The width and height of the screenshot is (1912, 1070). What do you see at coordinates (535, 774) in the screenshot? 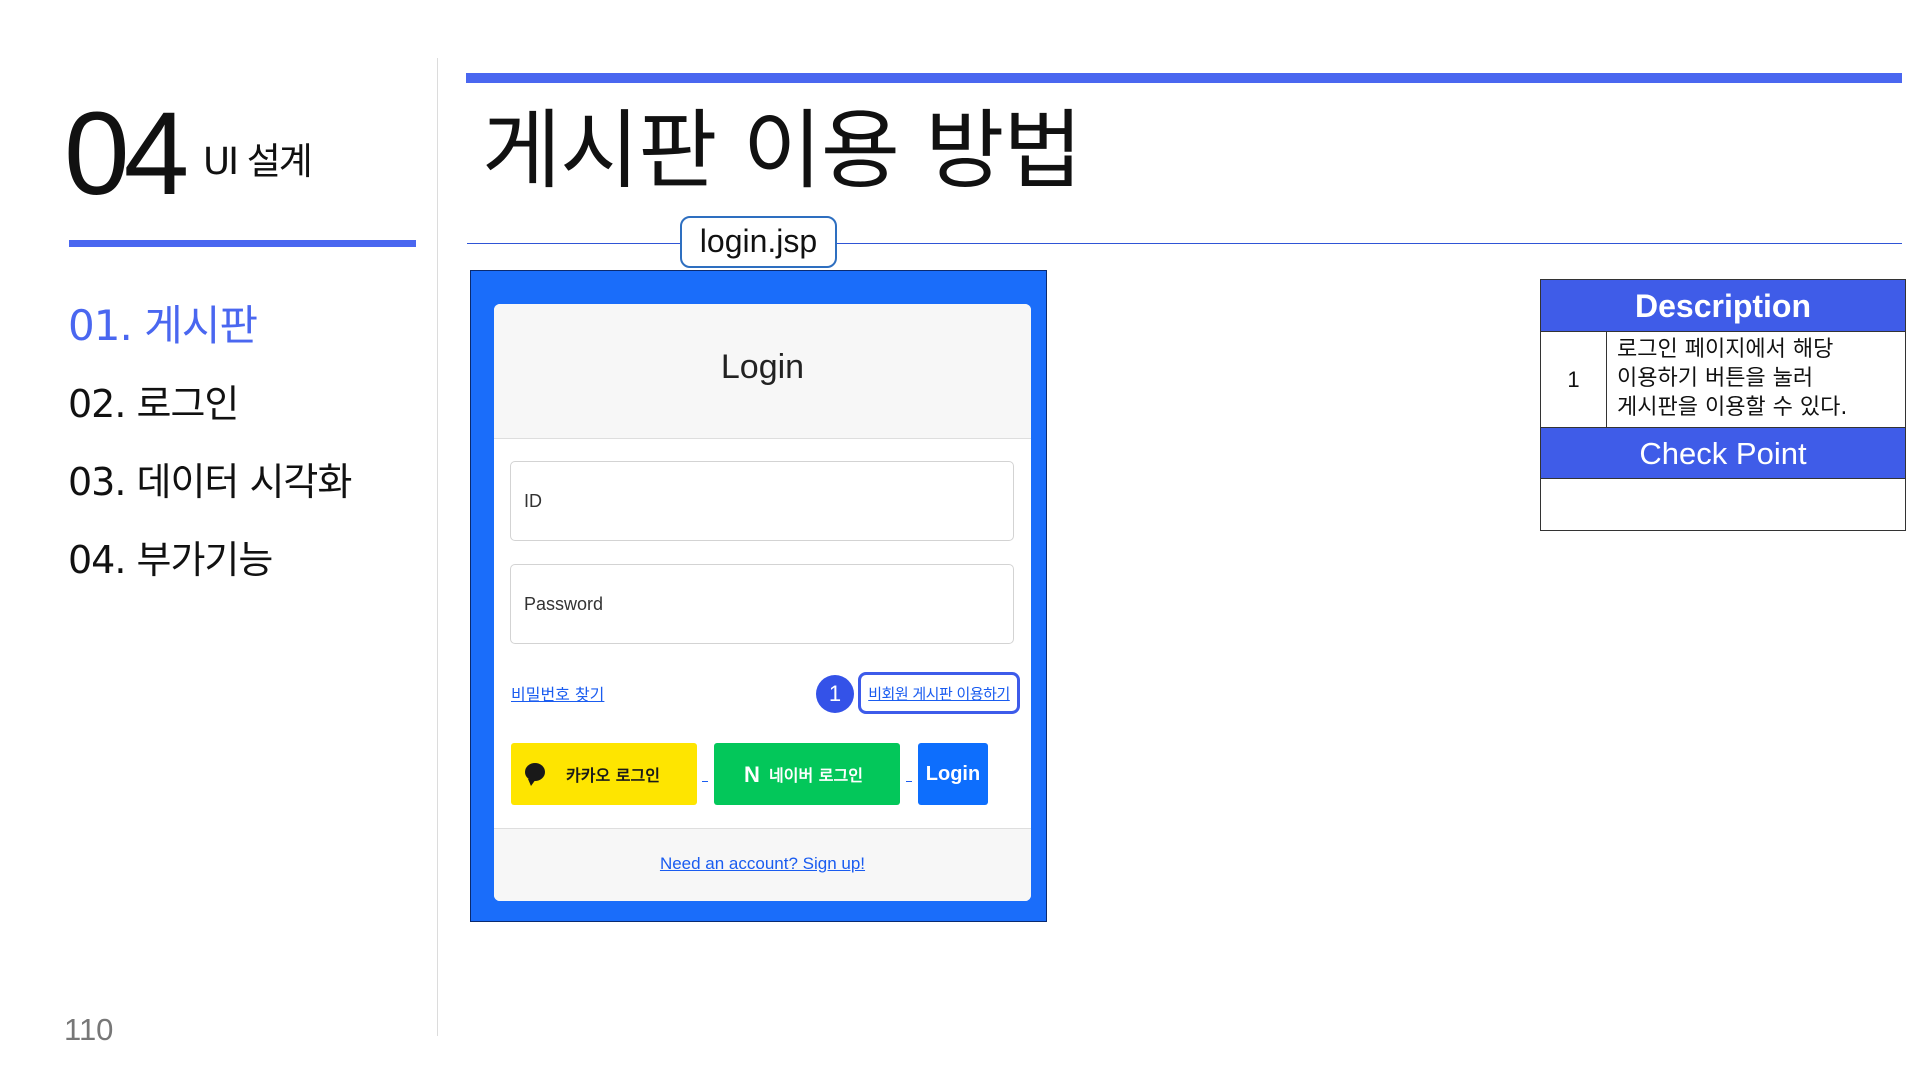
I see `kakao-speech-icon` at bounding box center [535, 774].